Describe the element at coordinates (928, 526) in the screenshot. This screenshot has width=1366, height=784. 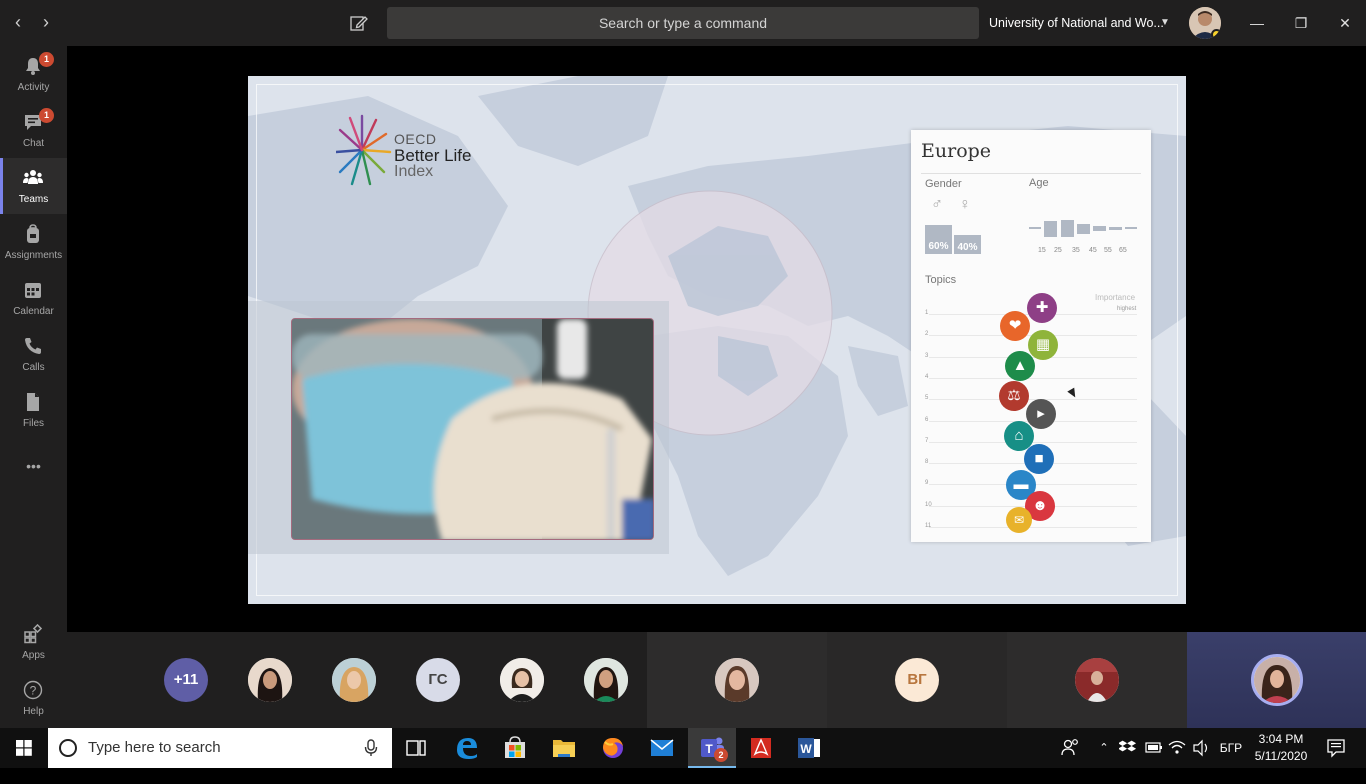
I see `topic-row-number: 11` at that location.